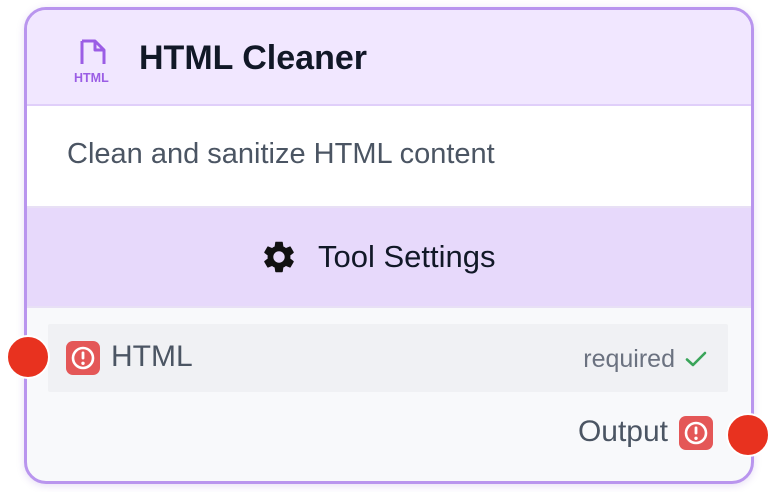 Image resolution: width=778 pixels, height=492 pixels. I want to click on gear-icon, so click(279, 257).